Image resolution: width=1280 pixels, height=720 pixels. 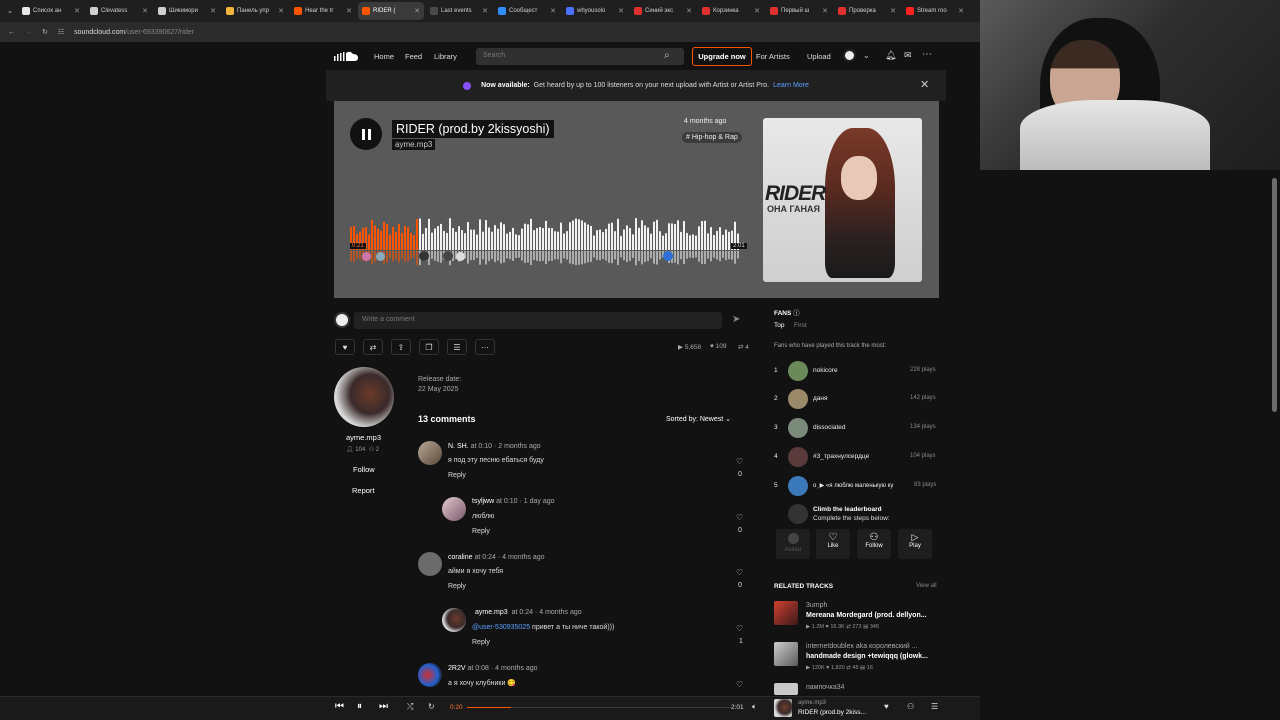 I want to click on volume-icon: 🔈︎, so click(x=754, y=707).